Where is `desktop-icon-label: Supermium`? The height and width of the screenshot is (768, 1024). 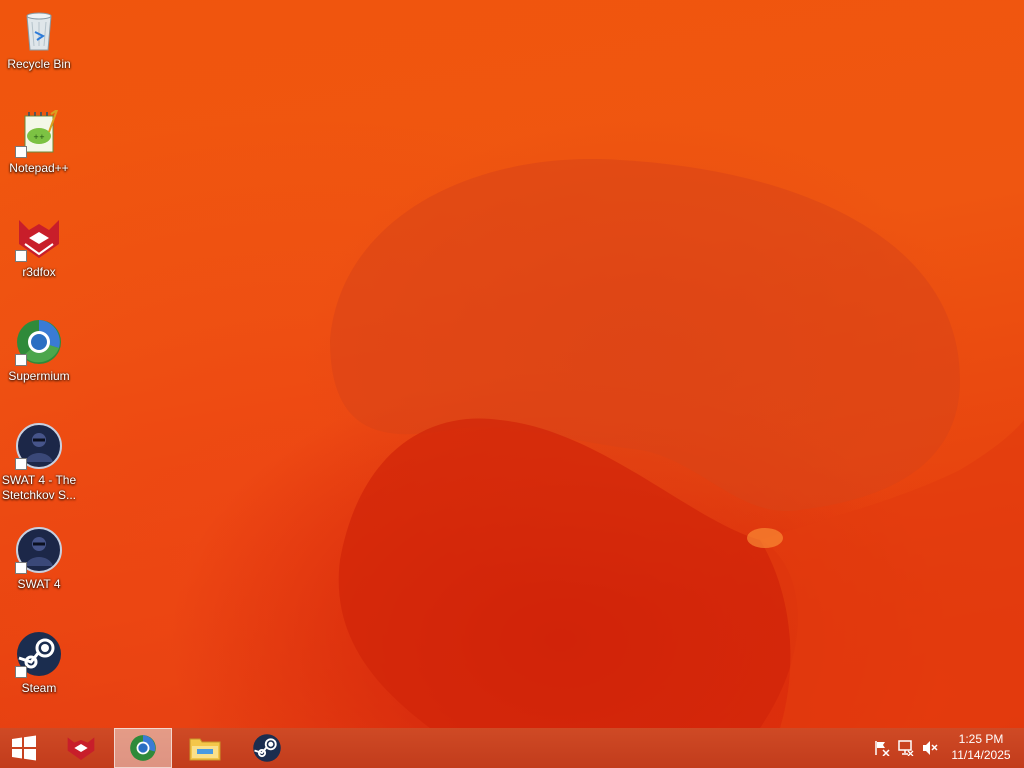
desktop-icon-label: Supermium is located at coordinates (39, 376).